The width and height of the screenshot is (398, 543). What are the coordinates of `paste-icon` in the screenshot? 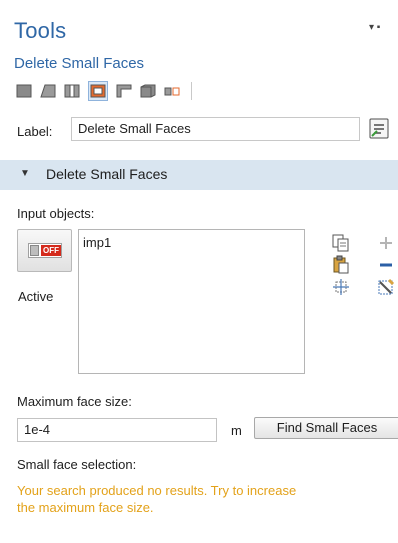 It's located at (341, 265).